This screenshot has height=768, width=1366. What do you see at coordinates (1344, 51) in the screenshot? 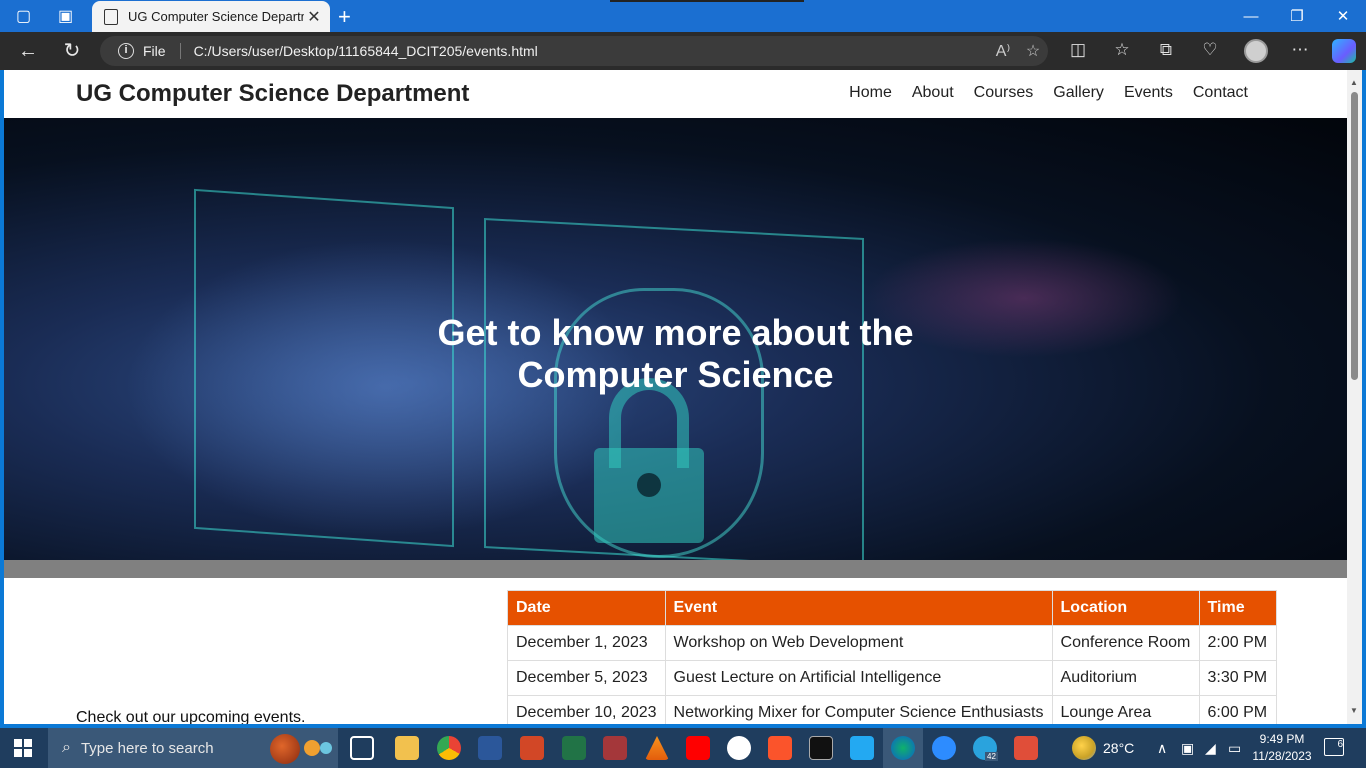
I see `copilot-icon` at bounding box center [1344, 51].